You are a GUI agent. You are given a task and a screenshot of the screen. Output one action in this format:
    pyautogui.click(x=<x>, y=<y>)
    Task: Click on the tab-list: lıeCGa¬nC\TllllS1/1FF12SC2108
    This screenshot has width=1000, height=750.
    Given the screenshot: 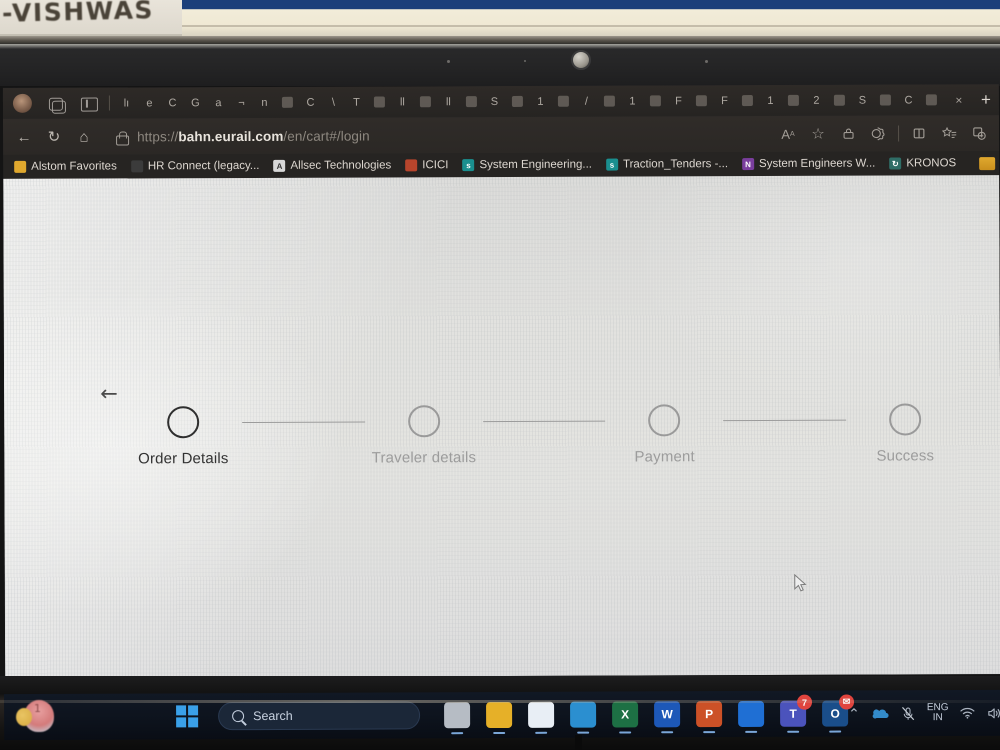 What is the action you would take?
    pyautogui.click(x=533, y=101)
    